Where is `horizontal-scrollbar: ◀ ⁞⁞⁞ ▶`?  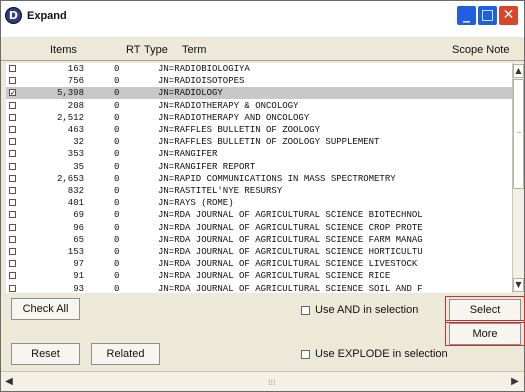
horizontal-scrollbar: ◀ ⁞⁞⁞ ▶ is located at coordinates (262, 381).